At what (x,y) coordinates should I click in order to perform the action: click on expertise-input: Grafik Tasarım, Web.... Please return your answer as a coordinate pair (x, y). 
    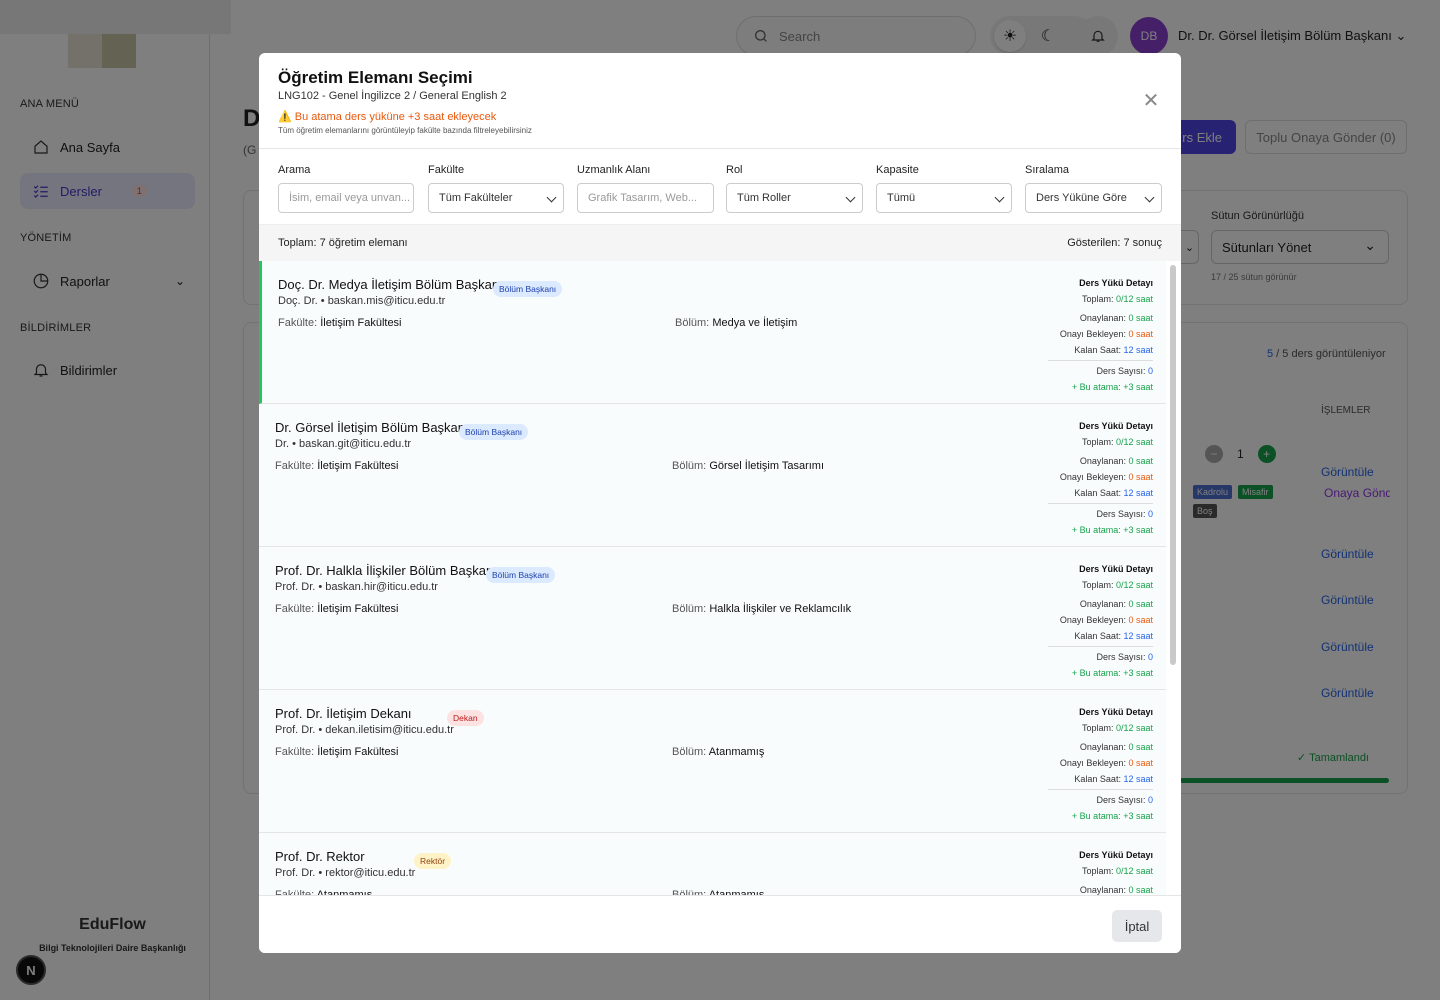
    Looking at the image, I should click on (645, 198).